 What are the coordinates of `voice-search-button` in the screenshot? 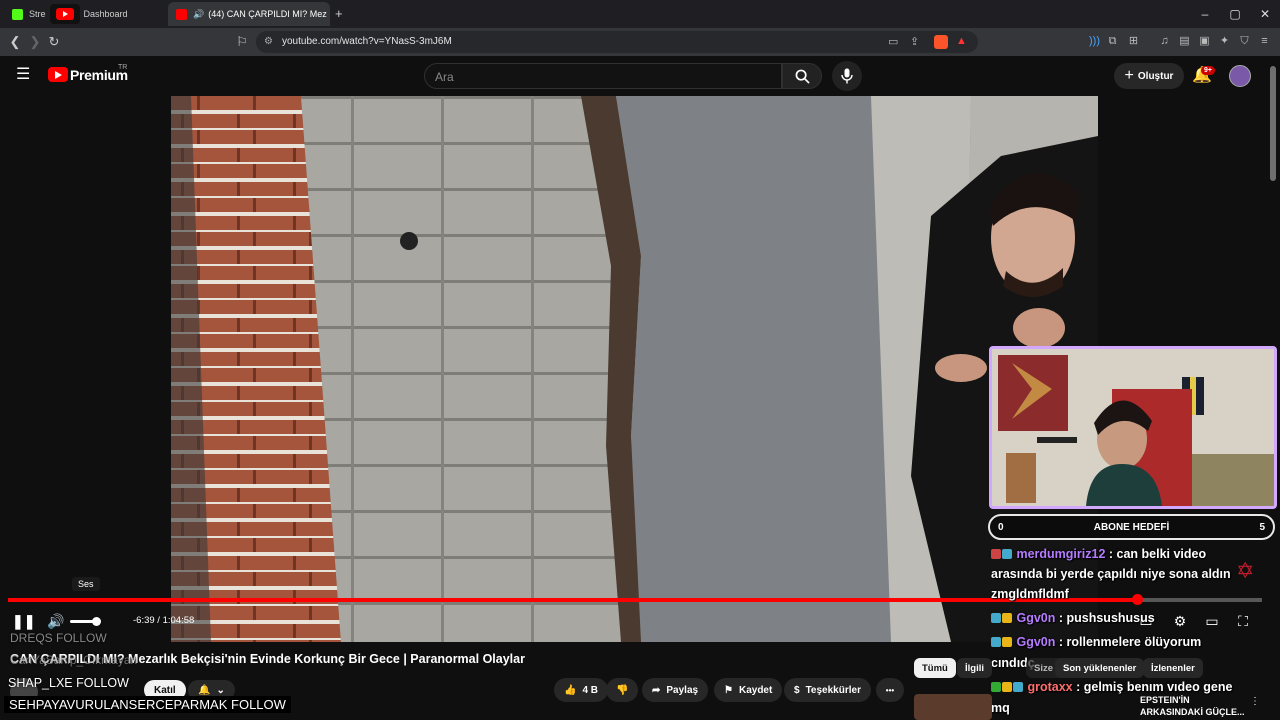 It's located at (847, 76).